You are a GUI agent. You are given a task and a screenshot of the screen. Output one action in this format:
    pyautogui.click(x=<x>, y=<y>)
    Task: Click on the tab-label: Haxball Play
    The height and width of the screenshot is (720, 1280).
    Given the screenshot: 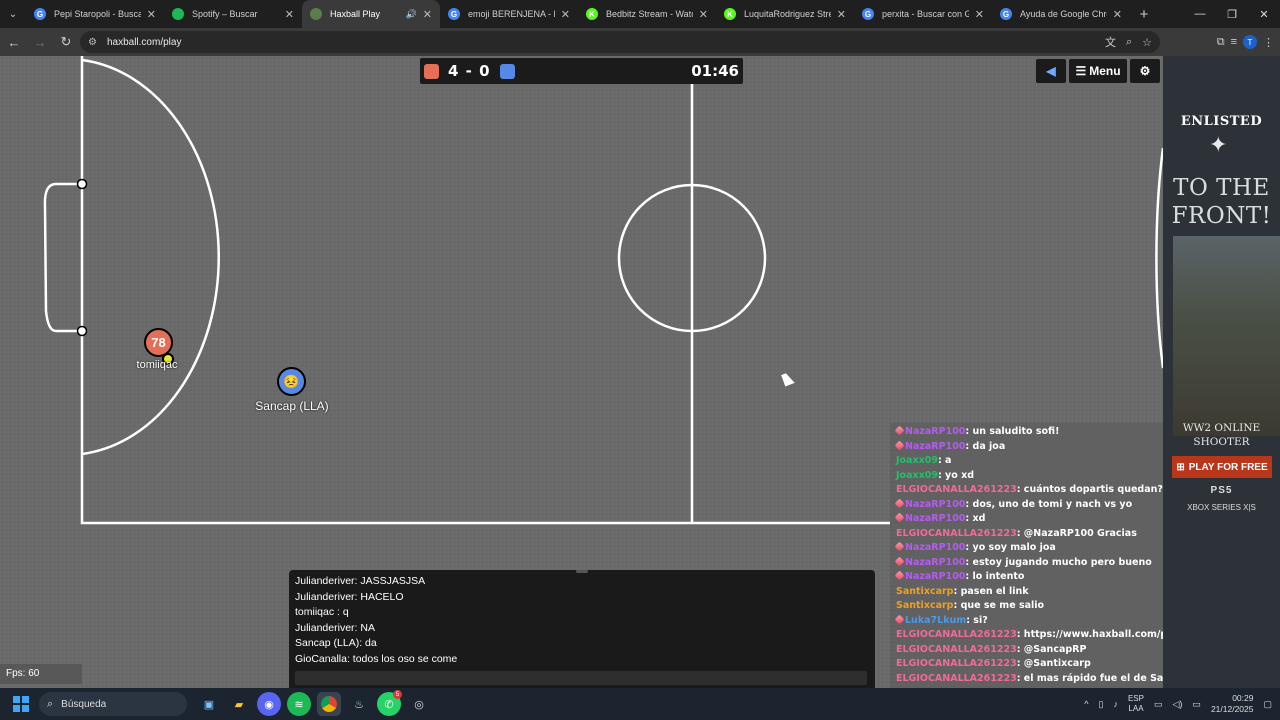 What is the action you would take?
    pyautogui.click(x=355, y=14)
    